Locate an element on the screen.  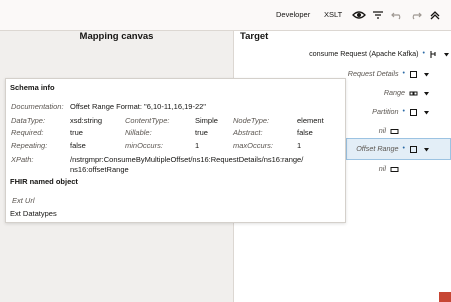
node-label: Range is located at coordinates (394, 92).